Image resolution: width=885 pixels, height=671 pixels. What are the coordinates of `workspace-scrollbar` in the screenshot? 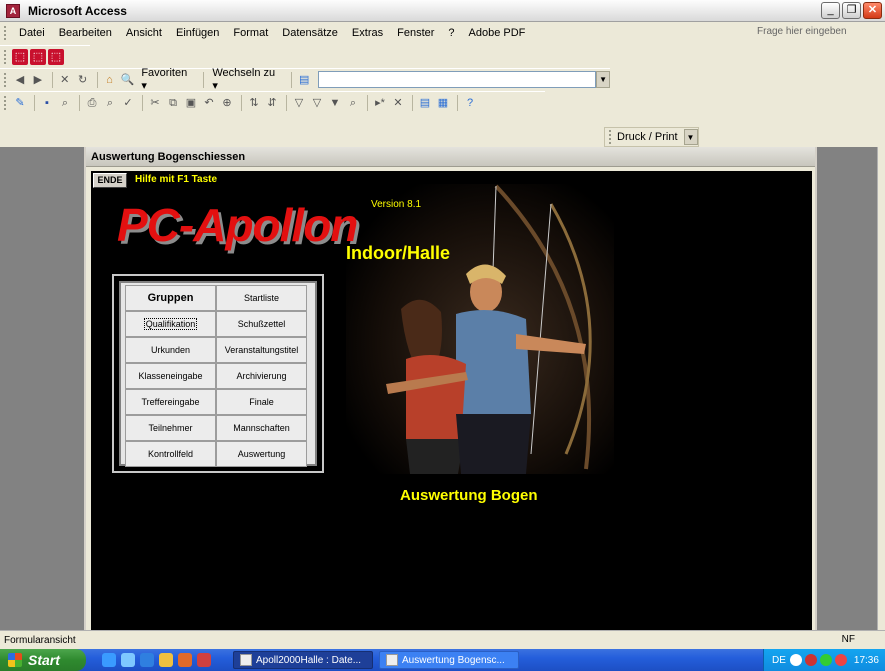 It's located at (881, 388).